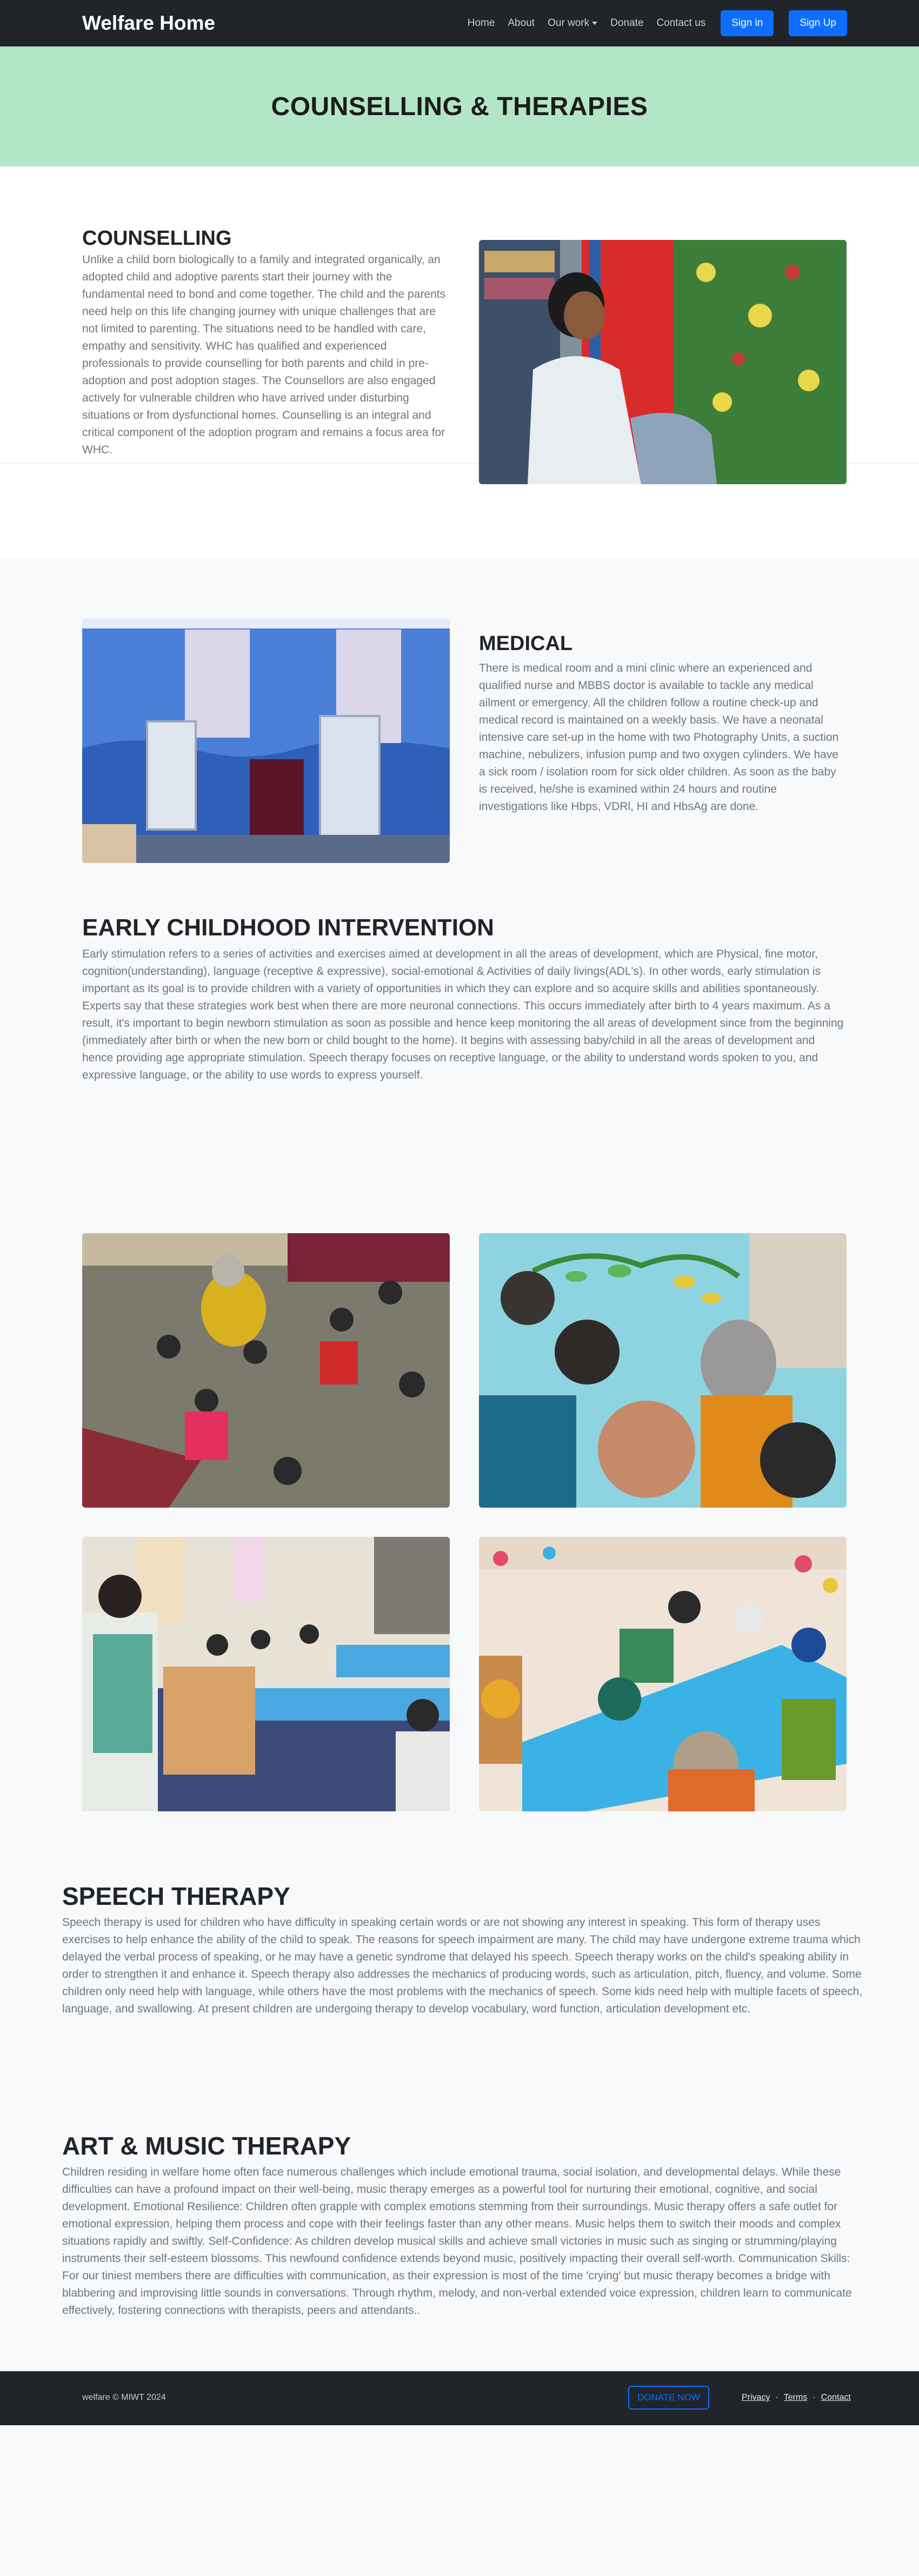 The width and height of the screenshot is (919, 2576). I want to click on nav-link-donate: Donate, so click(626, 23).